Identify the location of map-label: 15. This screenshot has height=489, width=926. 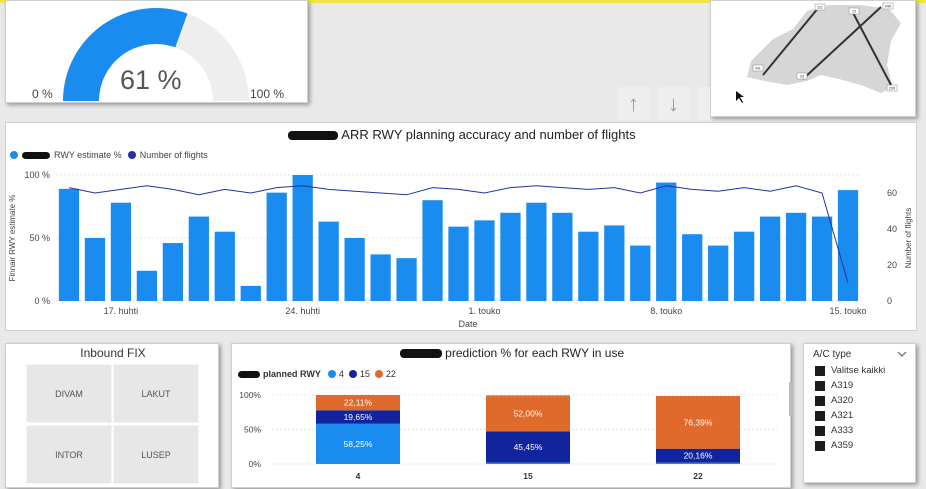
(854, 12).